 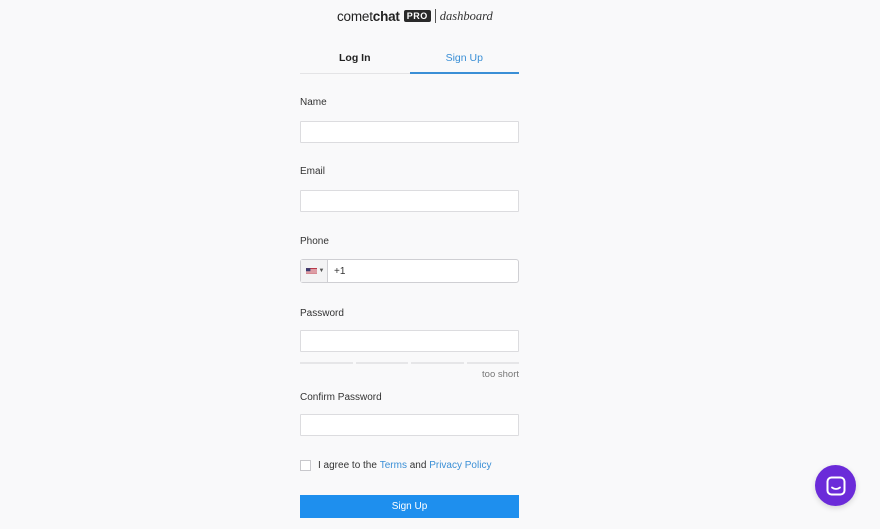 I want to click on name-label: Name, so click(x=313, y=102).